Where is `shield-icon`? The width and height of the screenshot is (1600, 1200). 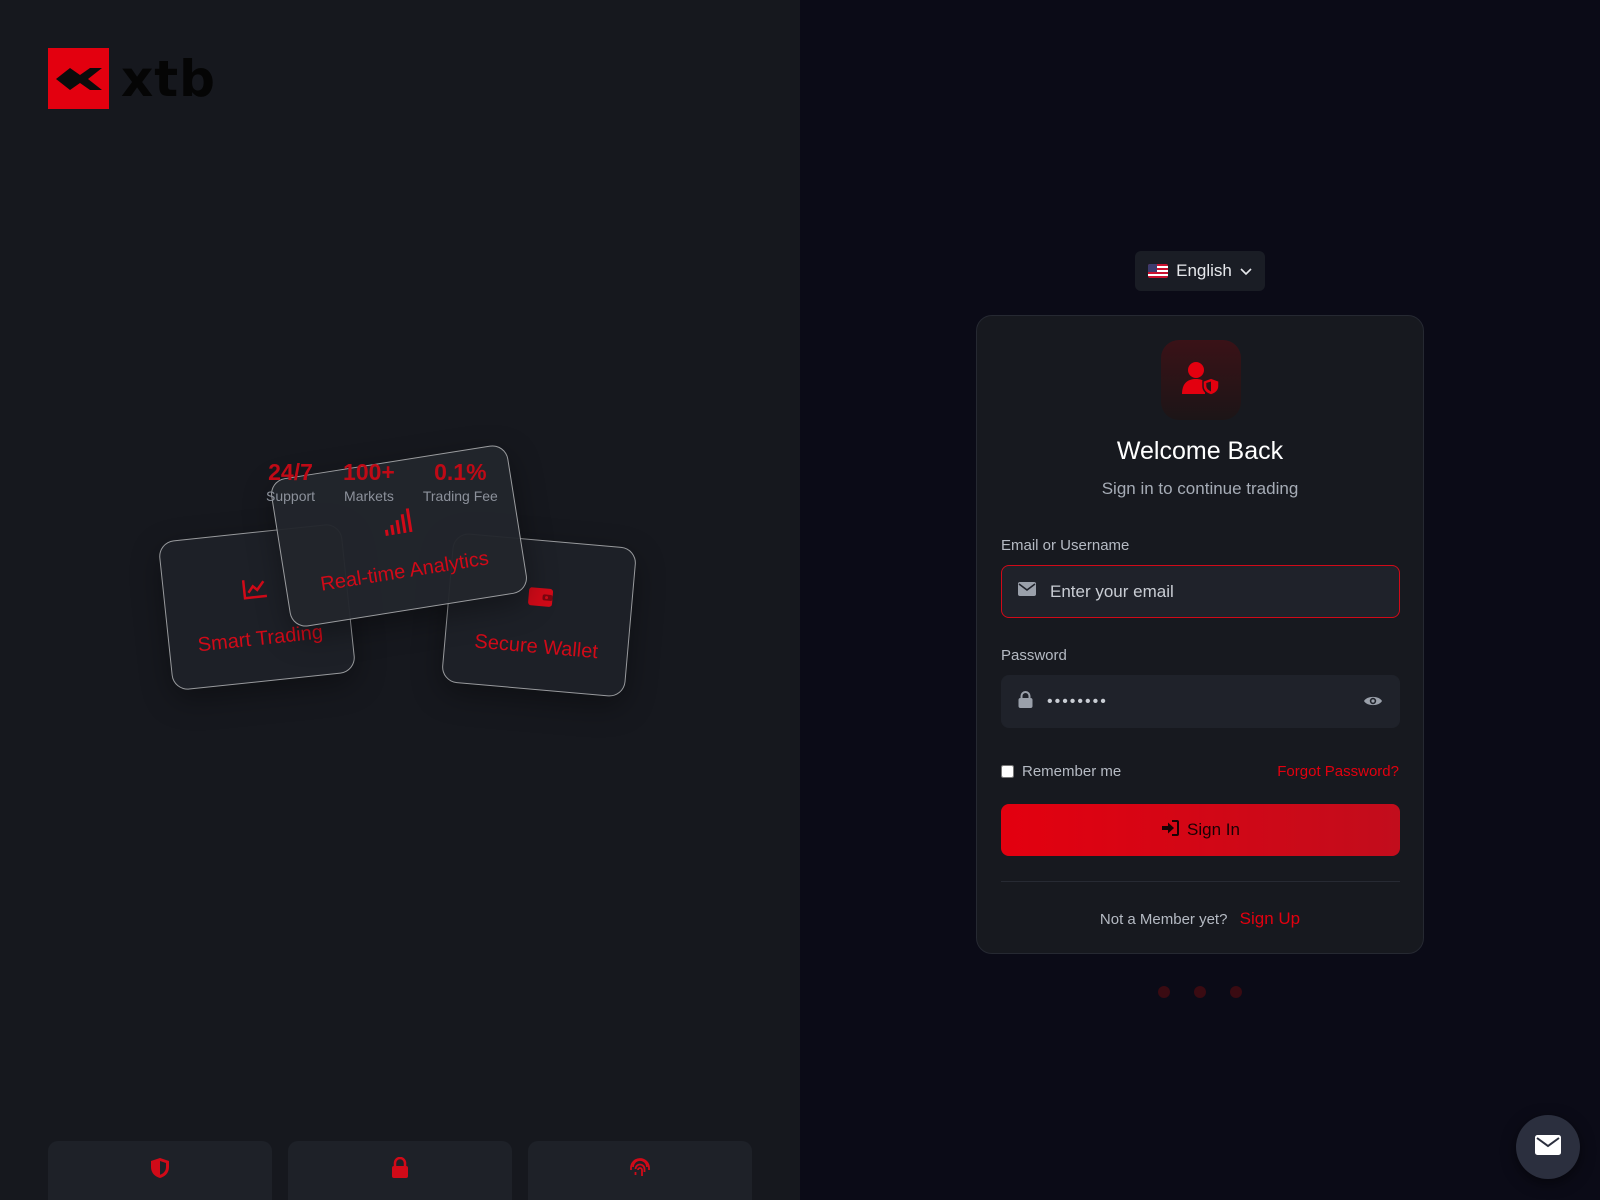 shield-icon is located at coordinates (160, 1170).